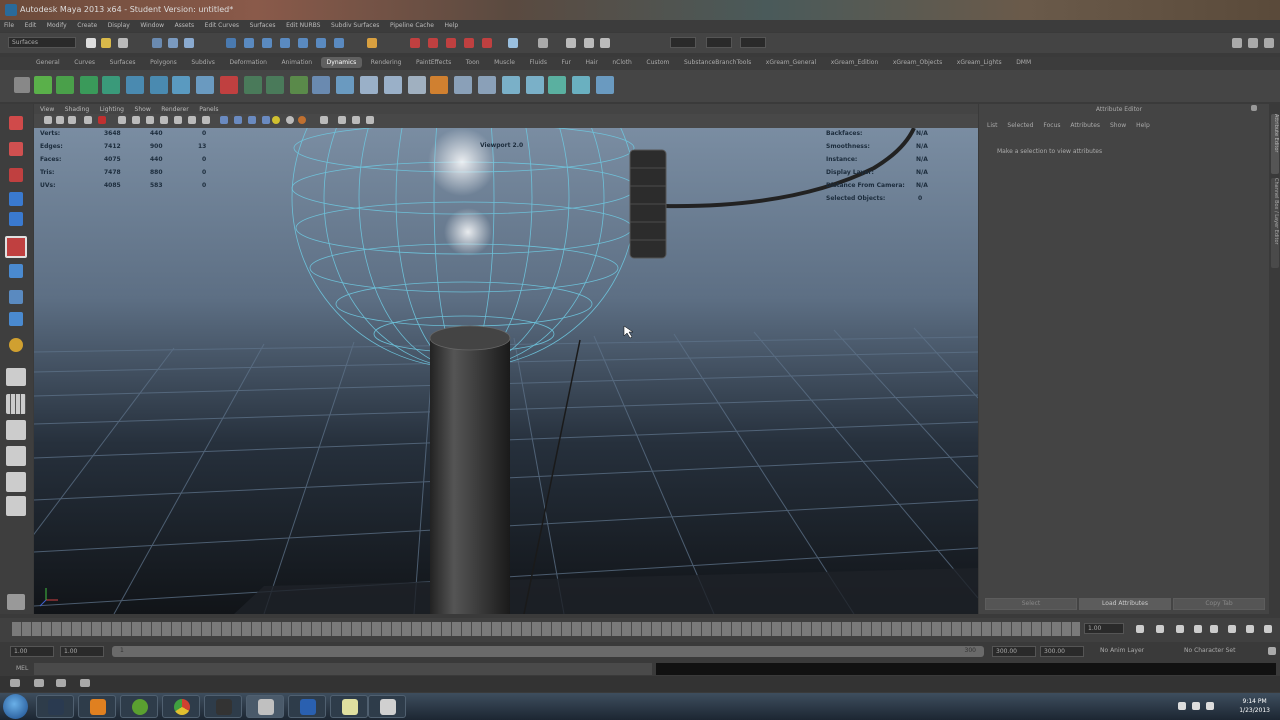 Image resolution: width=1280 pixels, height=720 pixels. I want to click on menu-surfaces: Surfaces, so click(263, 25).